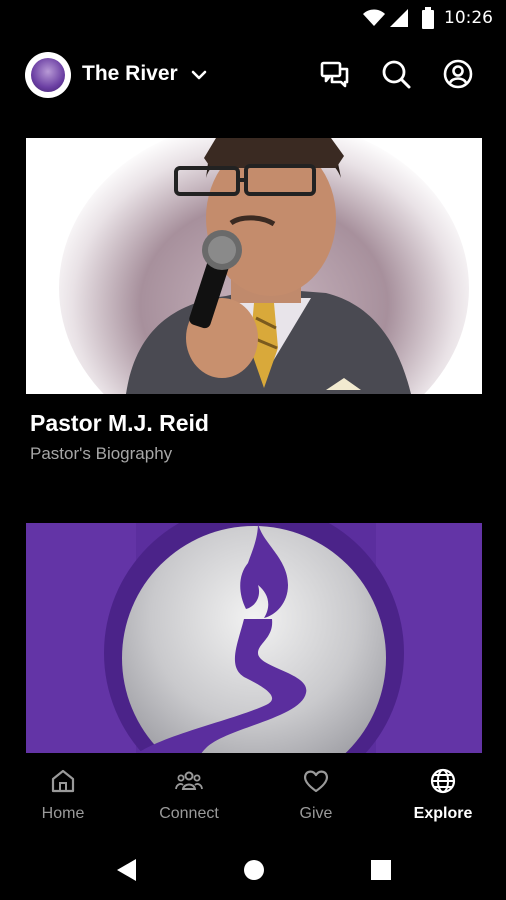 This screenshot has height=900, width=506. Describe the element at coordinates (443, 781) in the screenshot. I see `globe-icon` at that location.